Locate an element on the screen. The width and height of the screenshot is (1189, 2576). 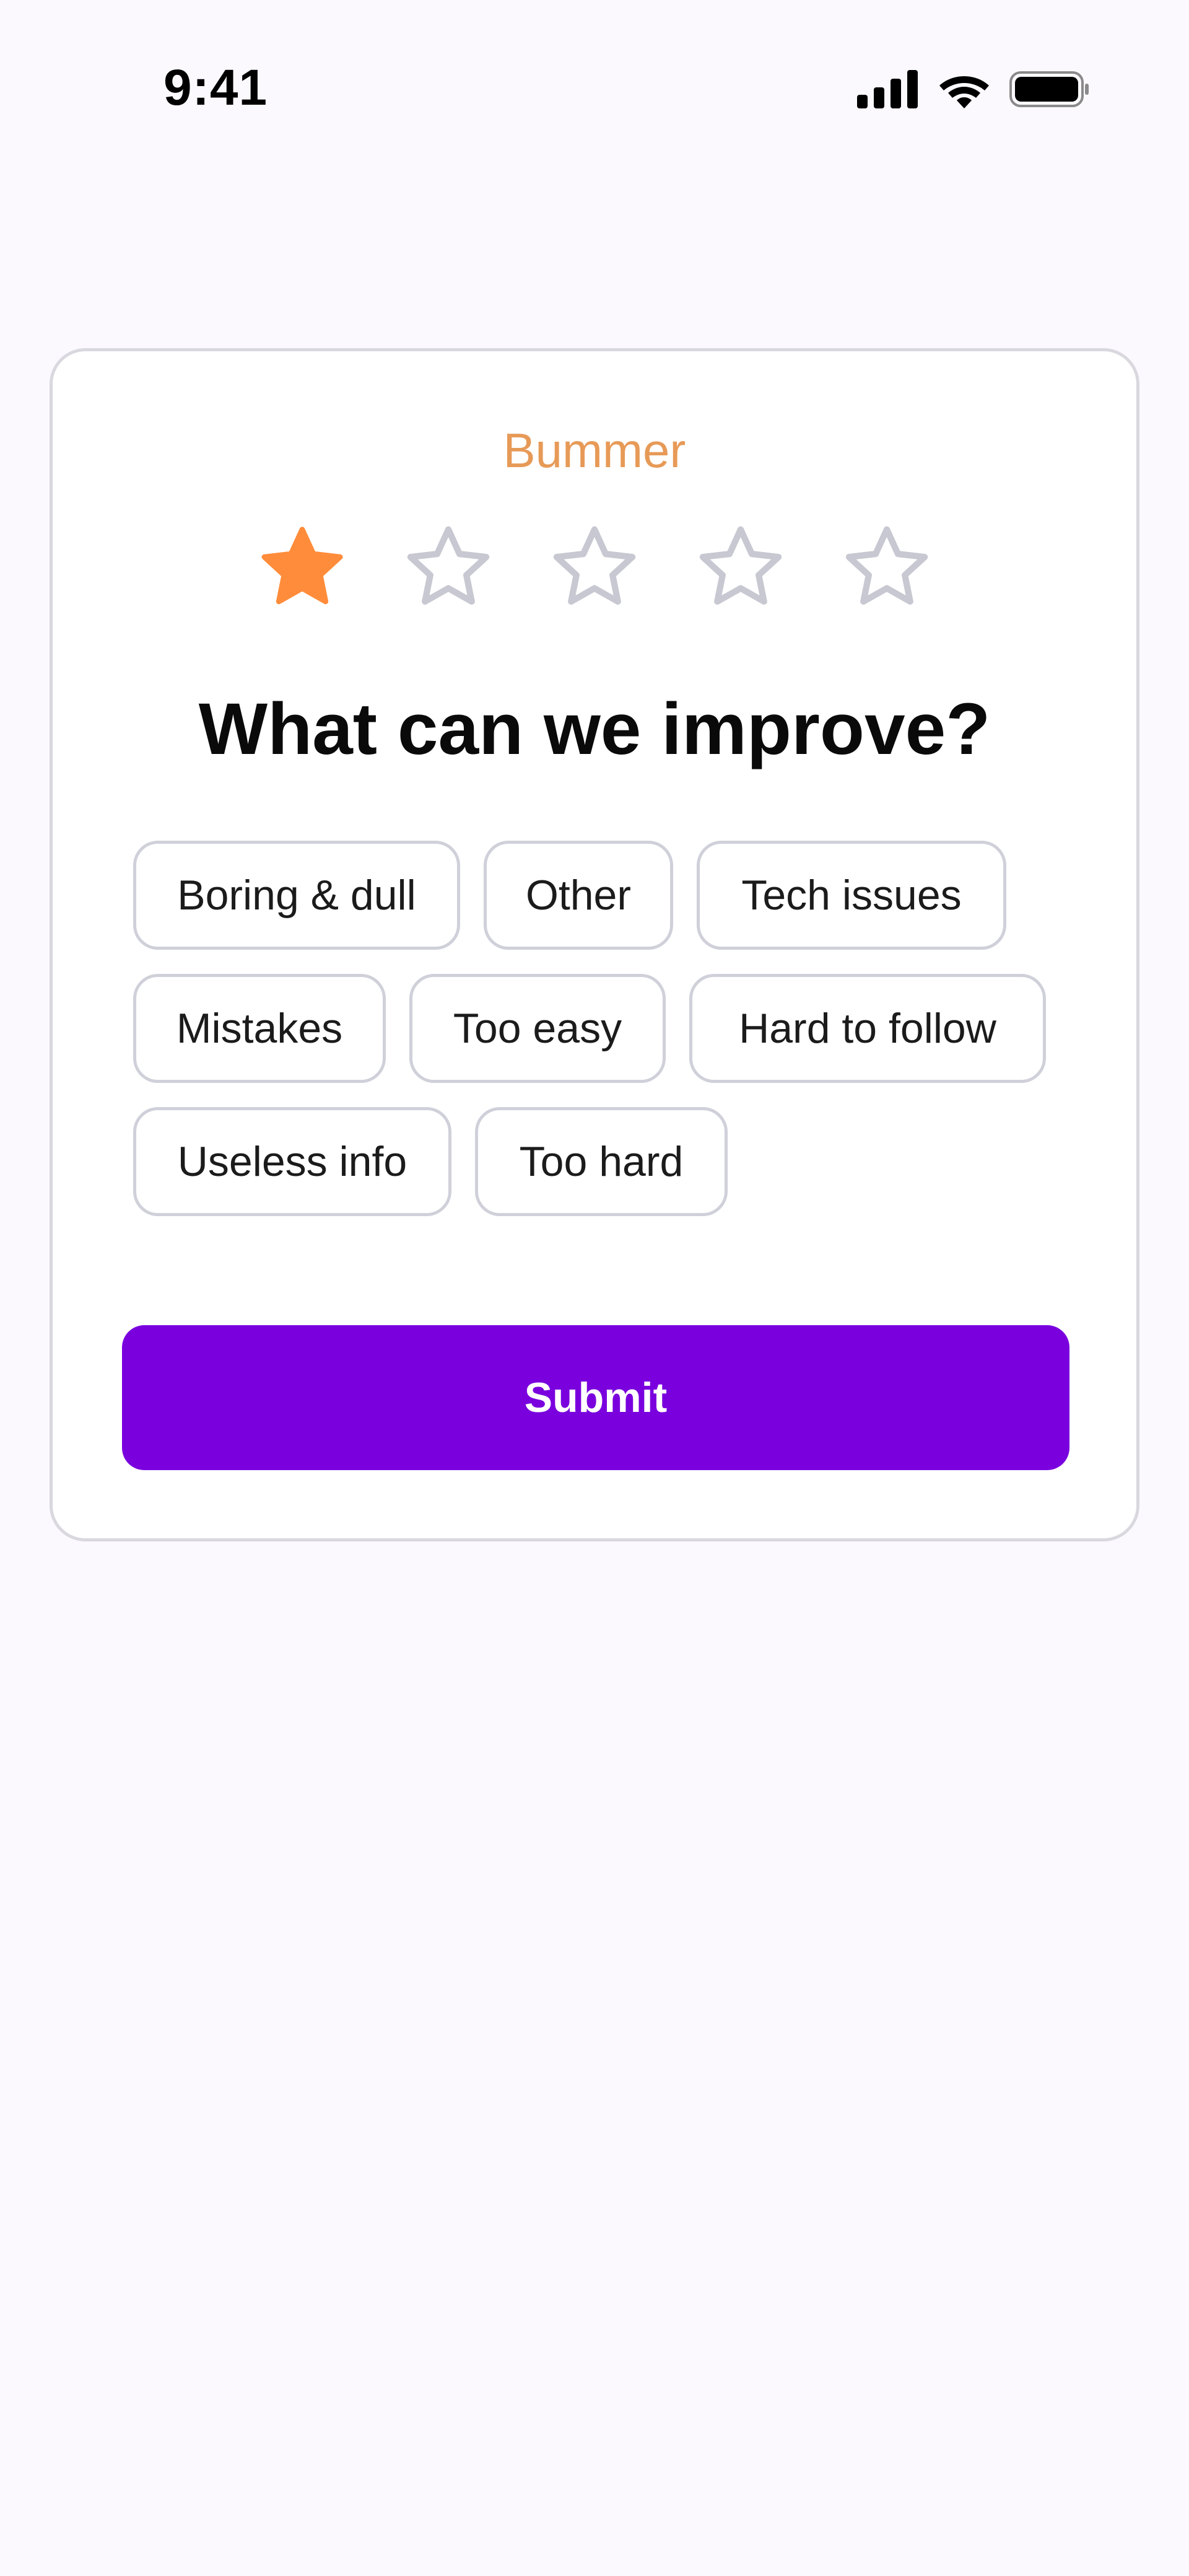
chip-other: Other is located at coordinates (578, 895).